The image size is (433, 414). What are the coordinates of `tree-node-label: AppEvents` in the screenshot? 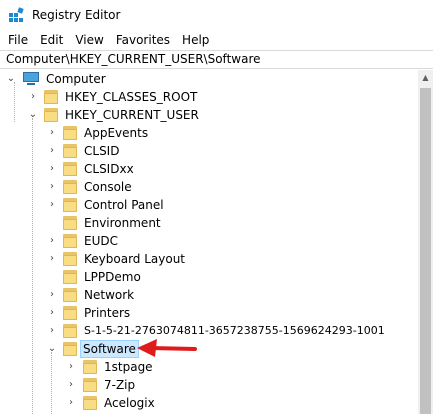 It's located at (116, 133).